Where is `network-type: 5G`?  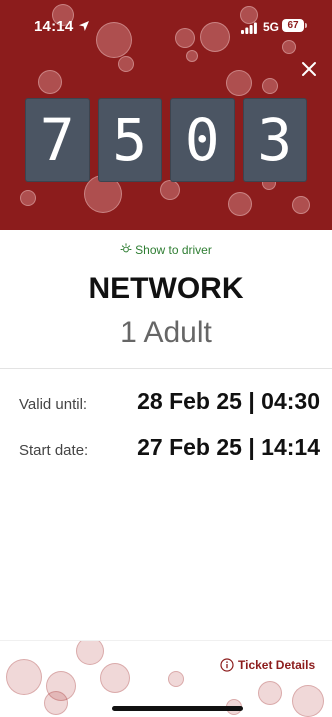
network-type: 5G is located at coordinates (271, 27).